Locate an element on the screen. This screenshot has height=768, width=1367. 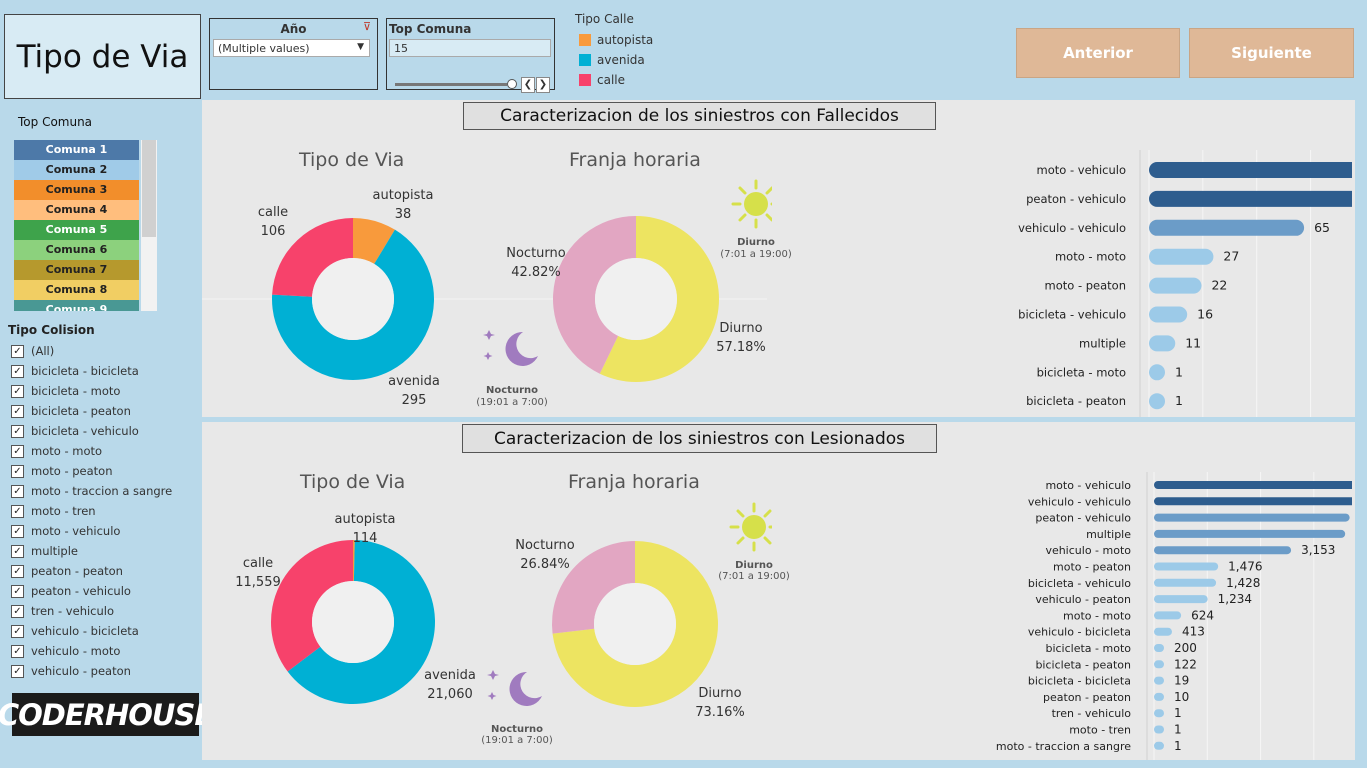
anio-dropdown: (Multiple values) ▼ is located at coordinates (291, 48).